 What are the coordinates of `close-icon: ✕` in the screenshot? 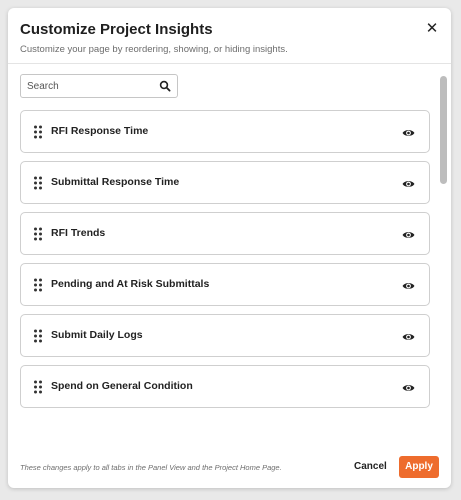 It's located at (432, 28).